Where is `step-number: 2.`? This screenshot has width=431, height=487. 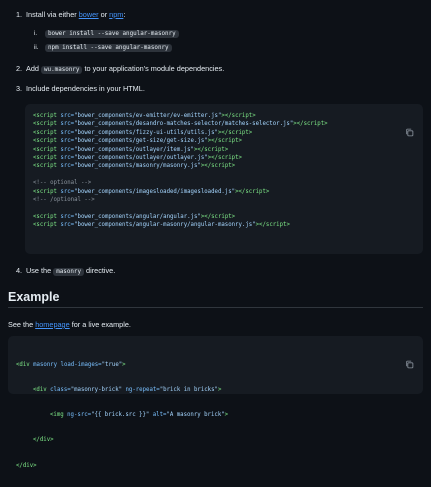 step-number: 2. is located at coordinates (19, 68).